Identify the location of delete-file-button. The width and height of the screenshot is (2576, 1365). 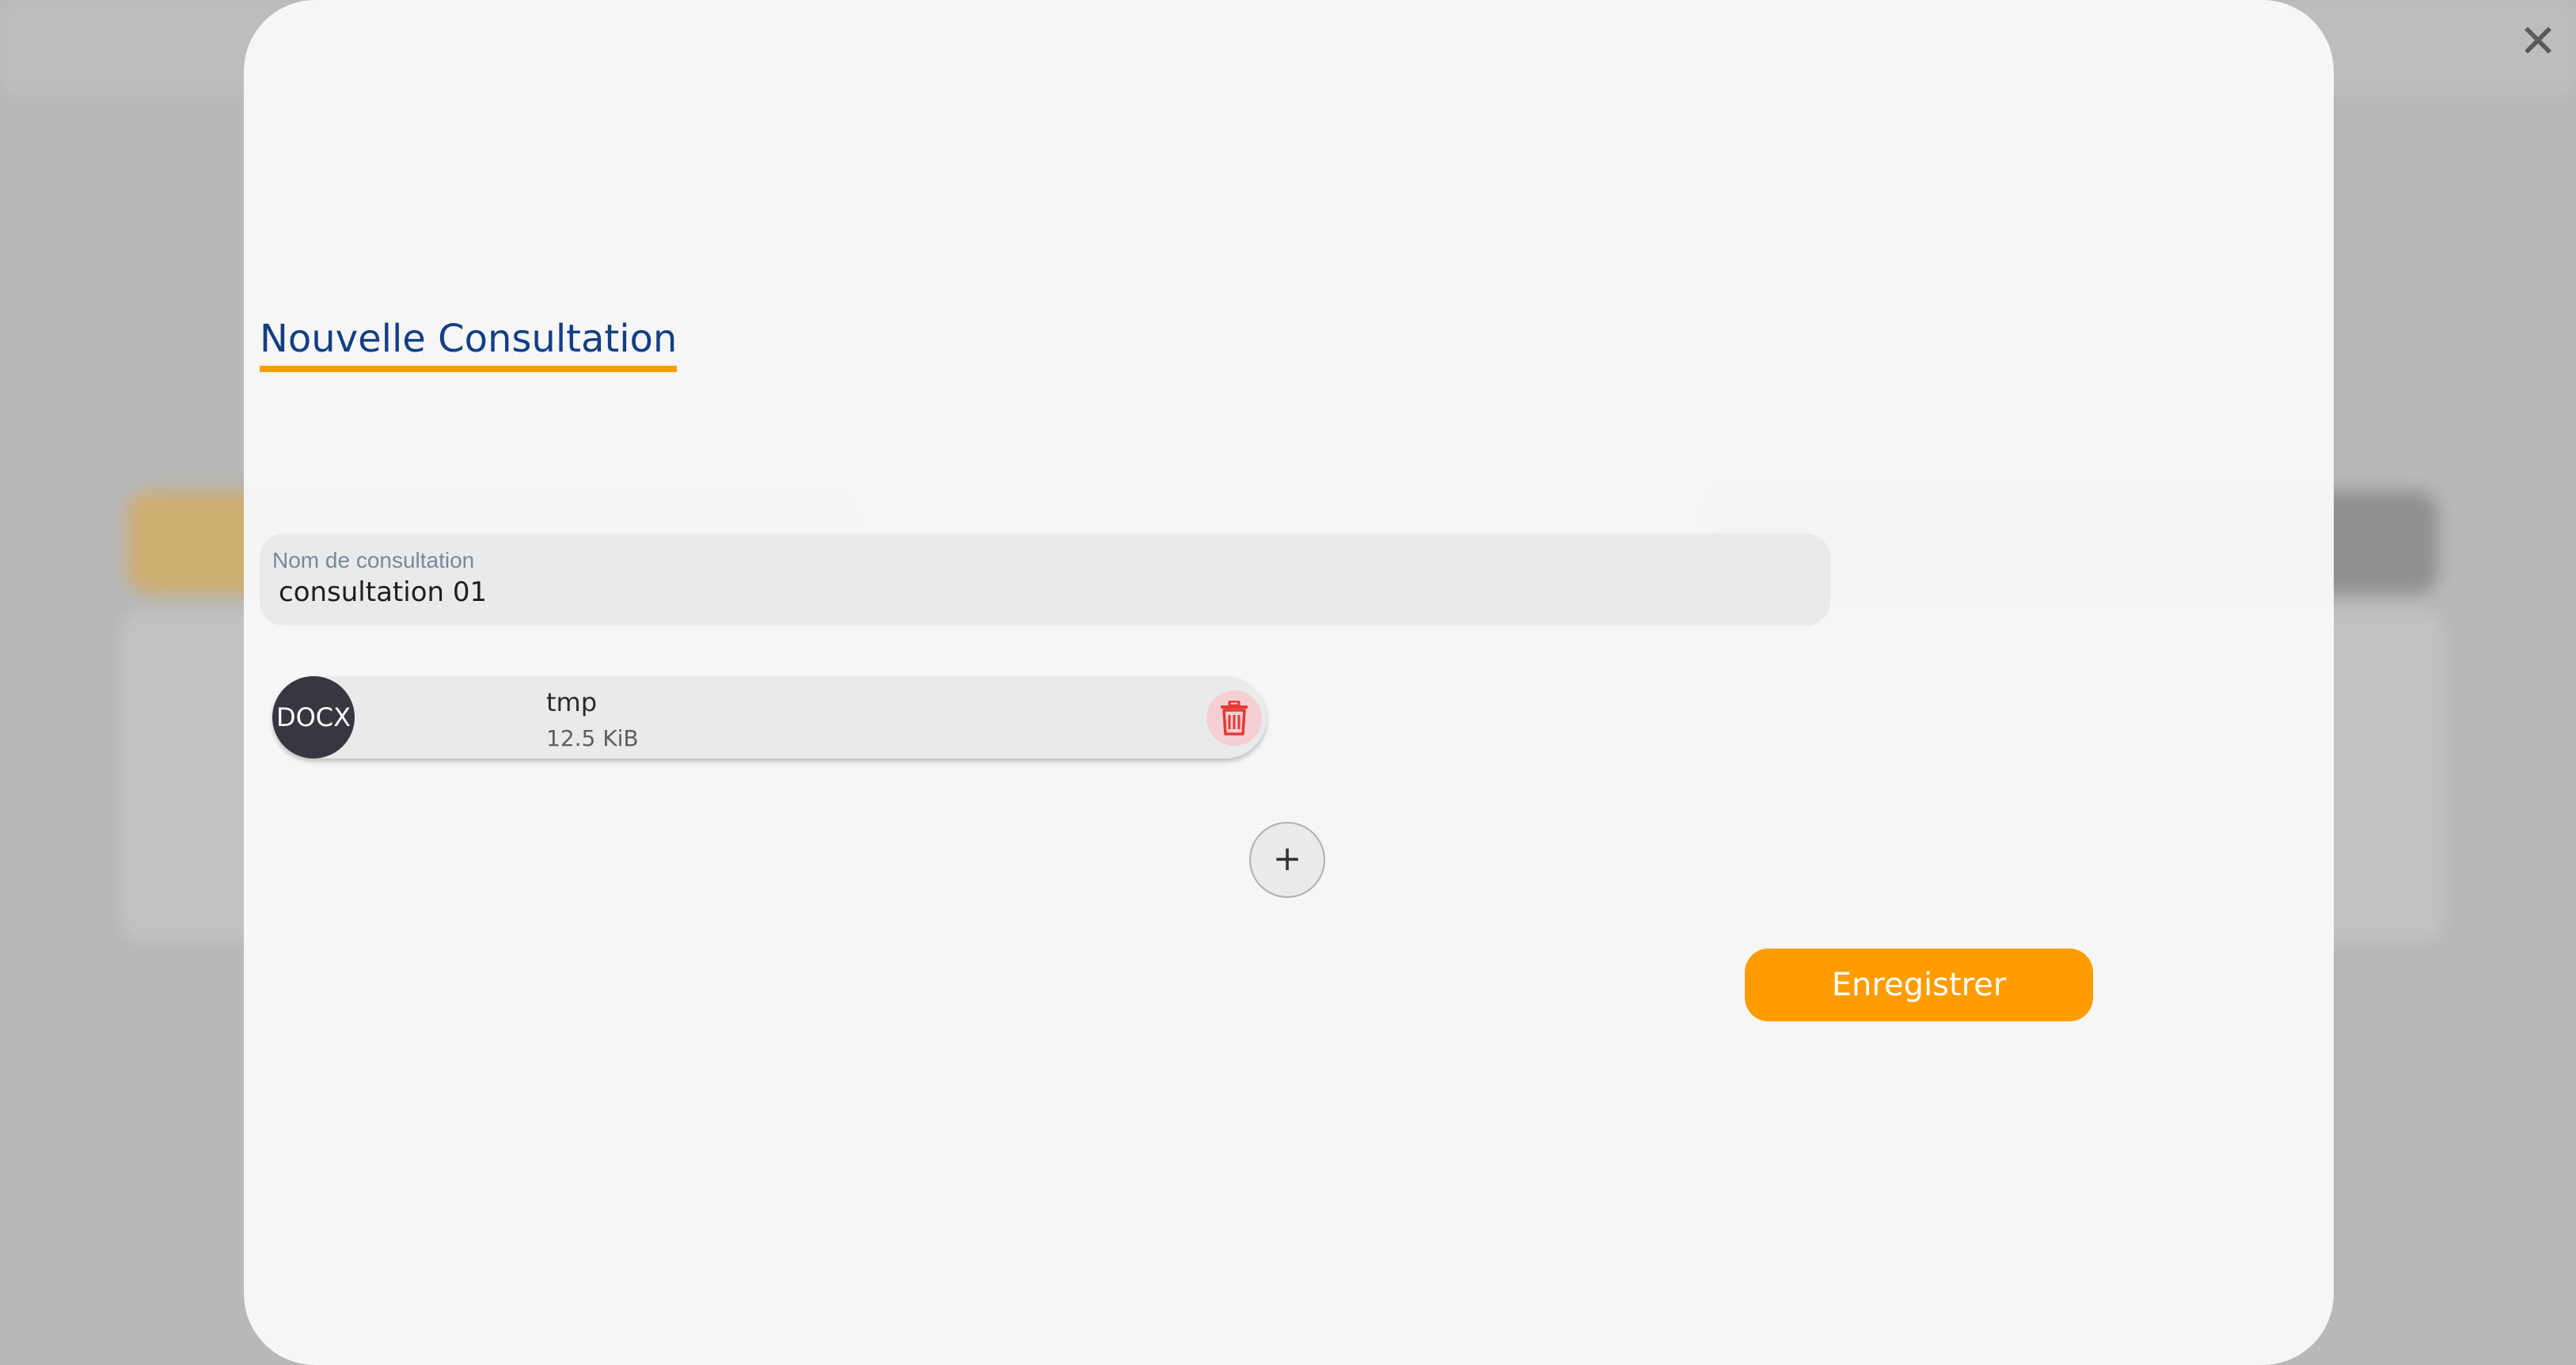
(1234, 718).